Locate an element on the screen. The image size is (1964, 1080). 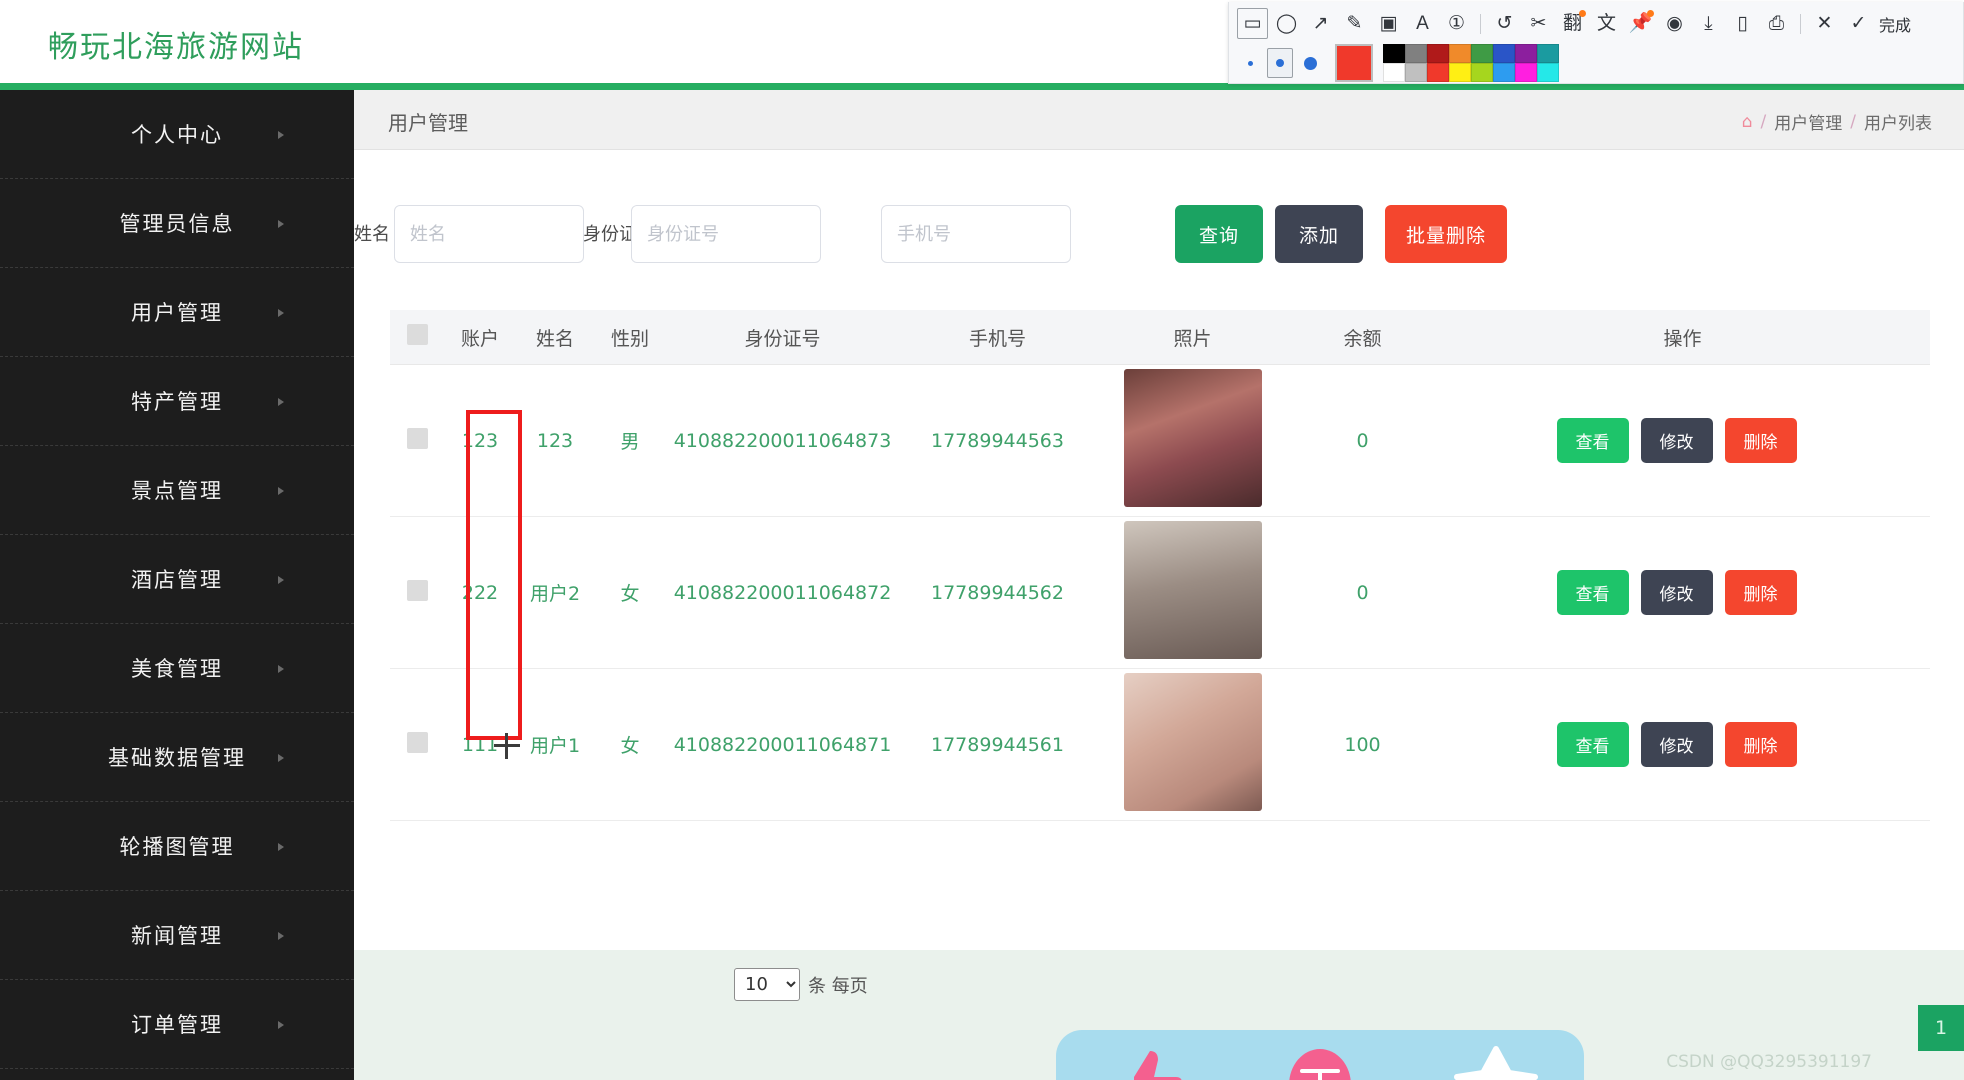
screenshot-annotation-toolbar: ▭ ◯ ↗ ✎ ▣ A ① ↺ ✂ 翻文 📌 ◉ ⤓ ▯ ⎙ ✕ ✓ 完成 is located at coordinates (1596, 43).